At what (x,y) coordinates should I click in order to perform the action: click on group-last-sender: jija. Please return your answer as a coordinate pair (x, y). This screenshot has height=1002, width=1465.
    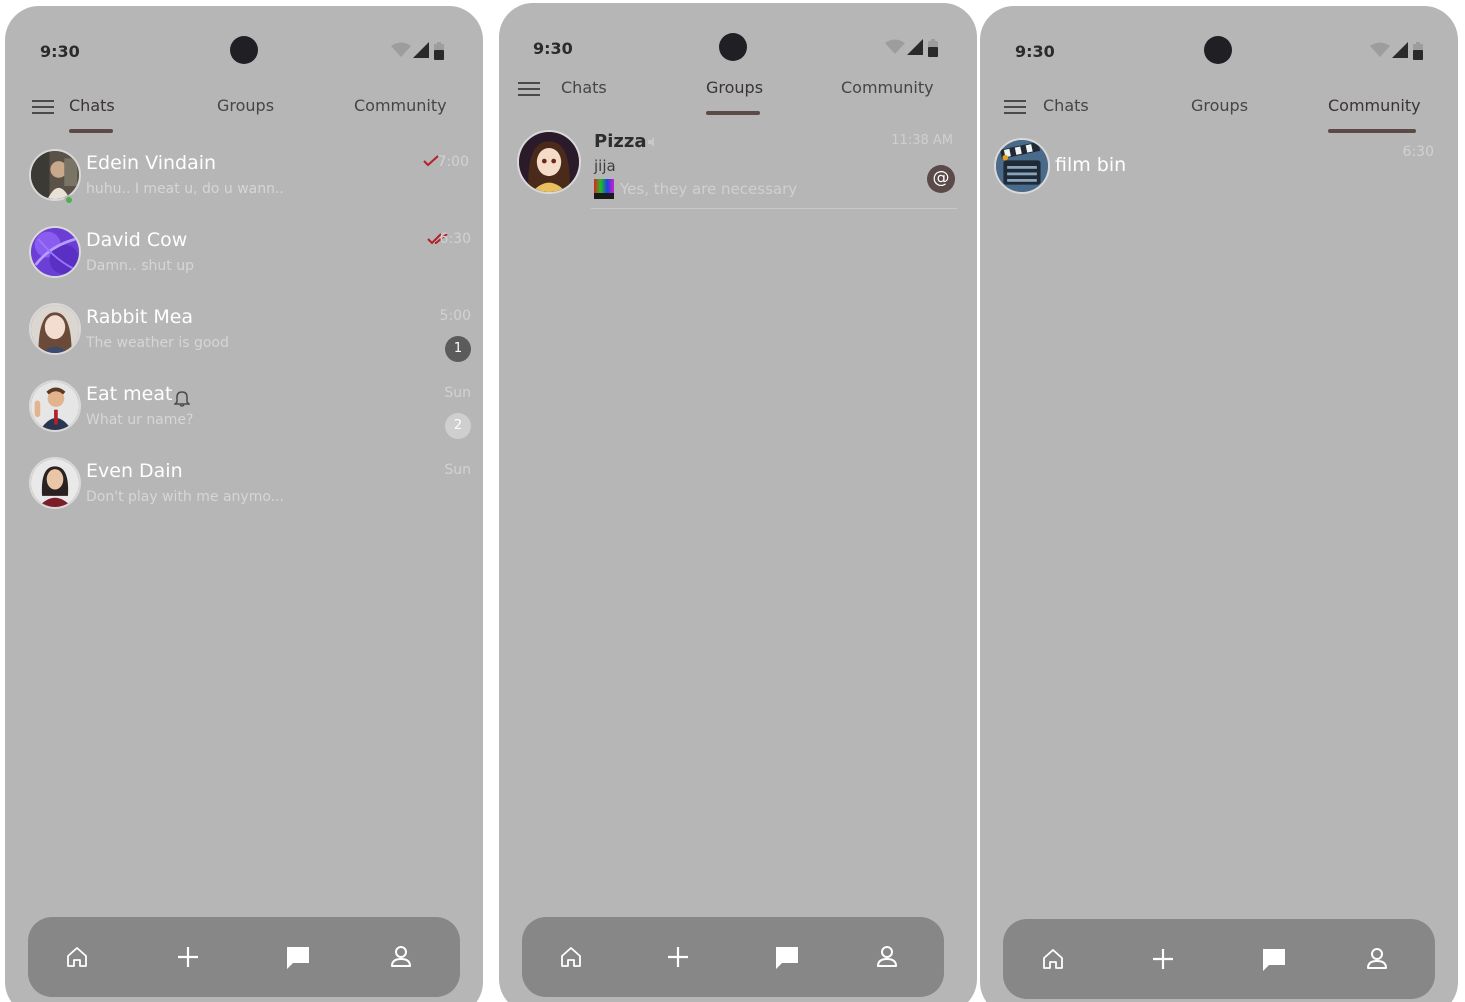
    Looking at the image, I should click on (605, 166).